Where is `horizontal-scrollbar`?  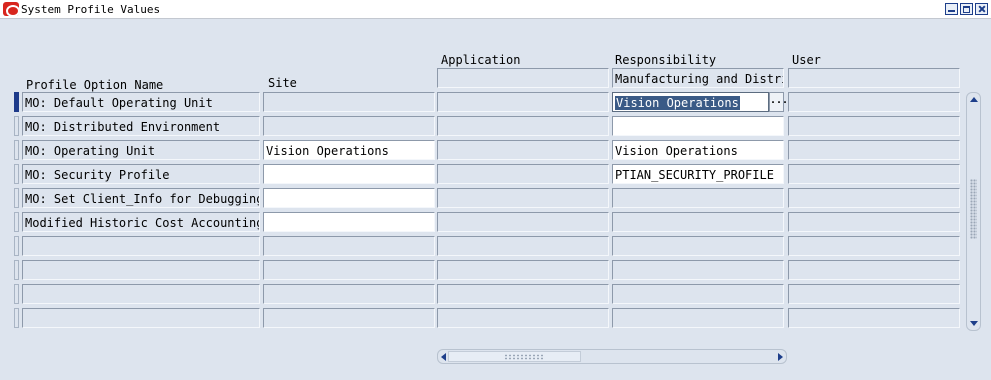
horizontal-scrollbar is located at coordinates (612, 356).